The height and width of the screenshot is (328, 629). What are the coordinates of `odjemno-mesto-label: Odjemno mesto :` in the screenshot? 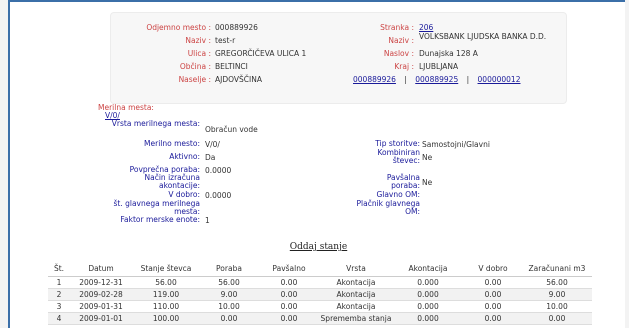 It's located at (178, 27).